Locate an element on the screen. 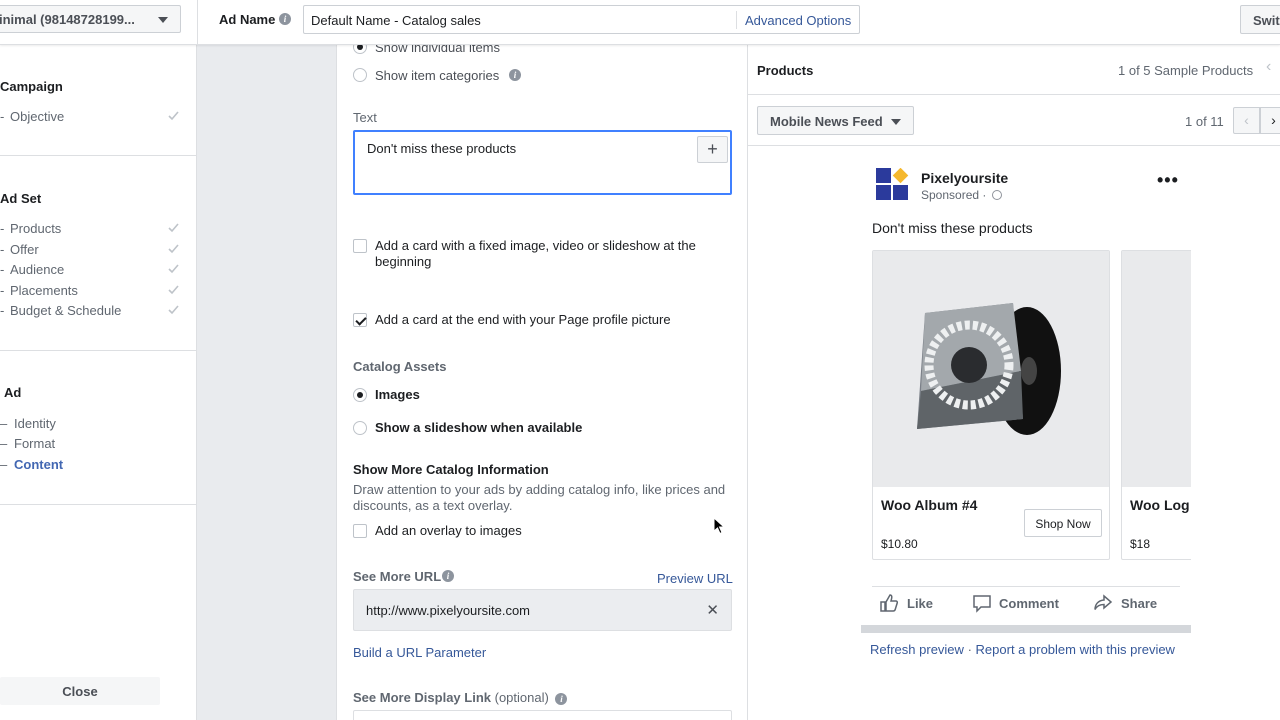 The height and width of the screenshot is (720, 1280). checkbox-add-card-fixed is located at coordinates (360, 246).